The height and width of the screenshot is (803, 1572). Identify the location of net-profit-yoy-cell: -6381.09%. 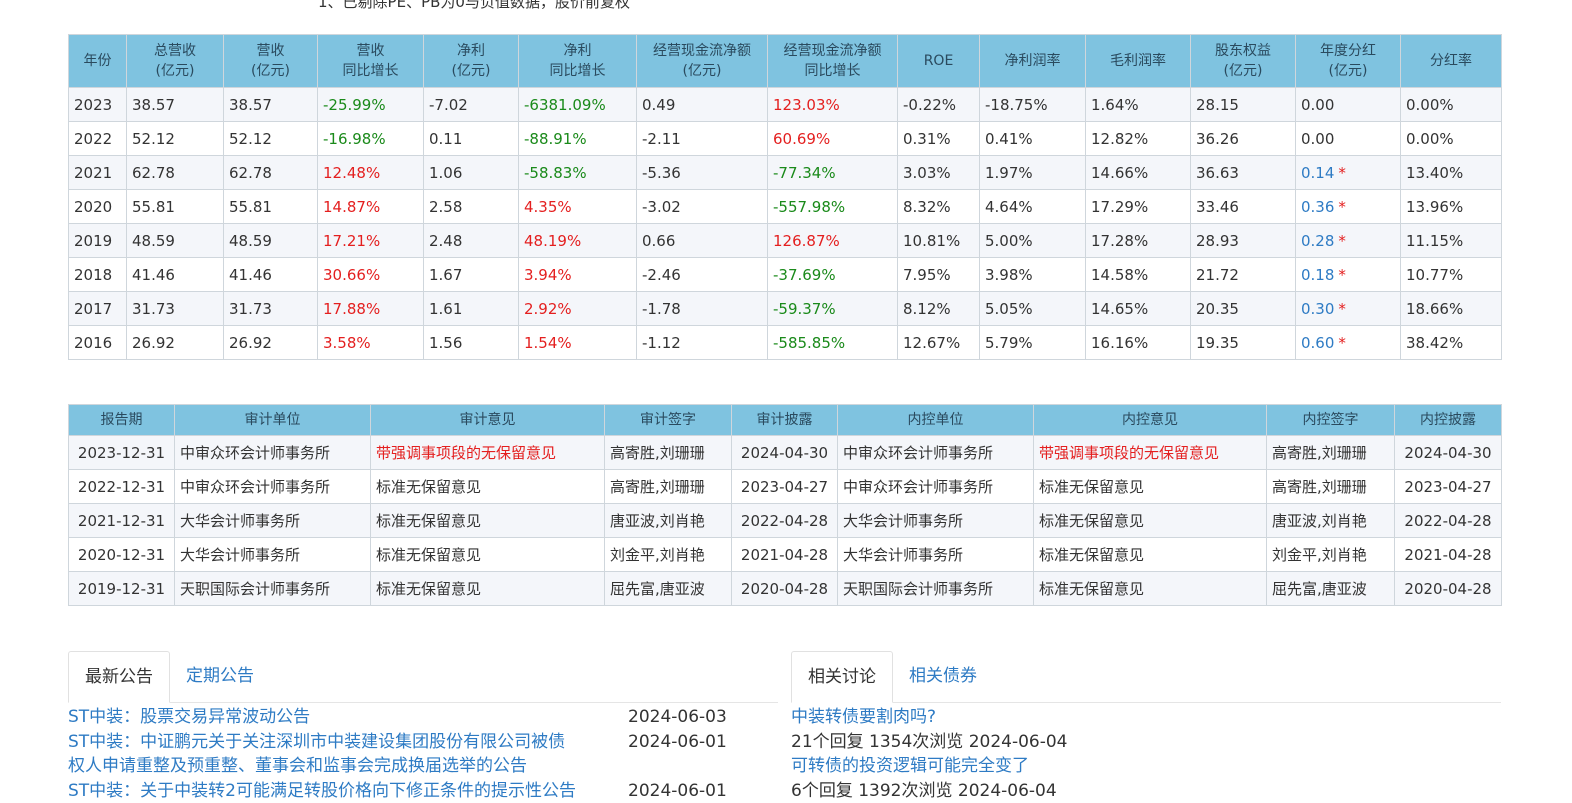
(578, 105).